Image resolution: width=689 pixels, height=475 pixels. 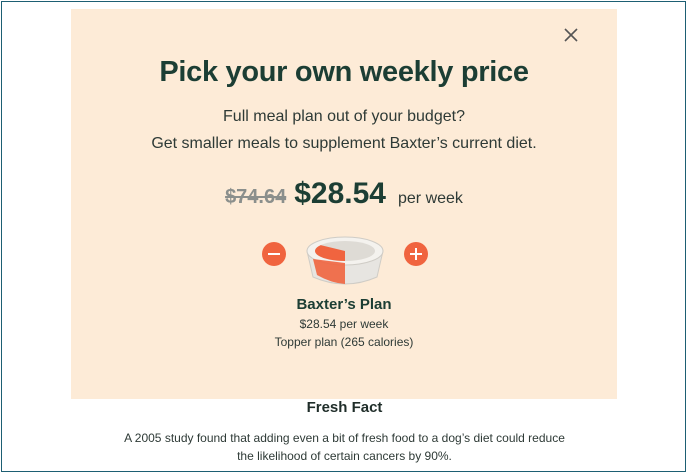 What do you see at coordinates (344, 304) in the screenshot?
I see `plan-name: Baxter’s Plan` at bounding box center [344, 304].